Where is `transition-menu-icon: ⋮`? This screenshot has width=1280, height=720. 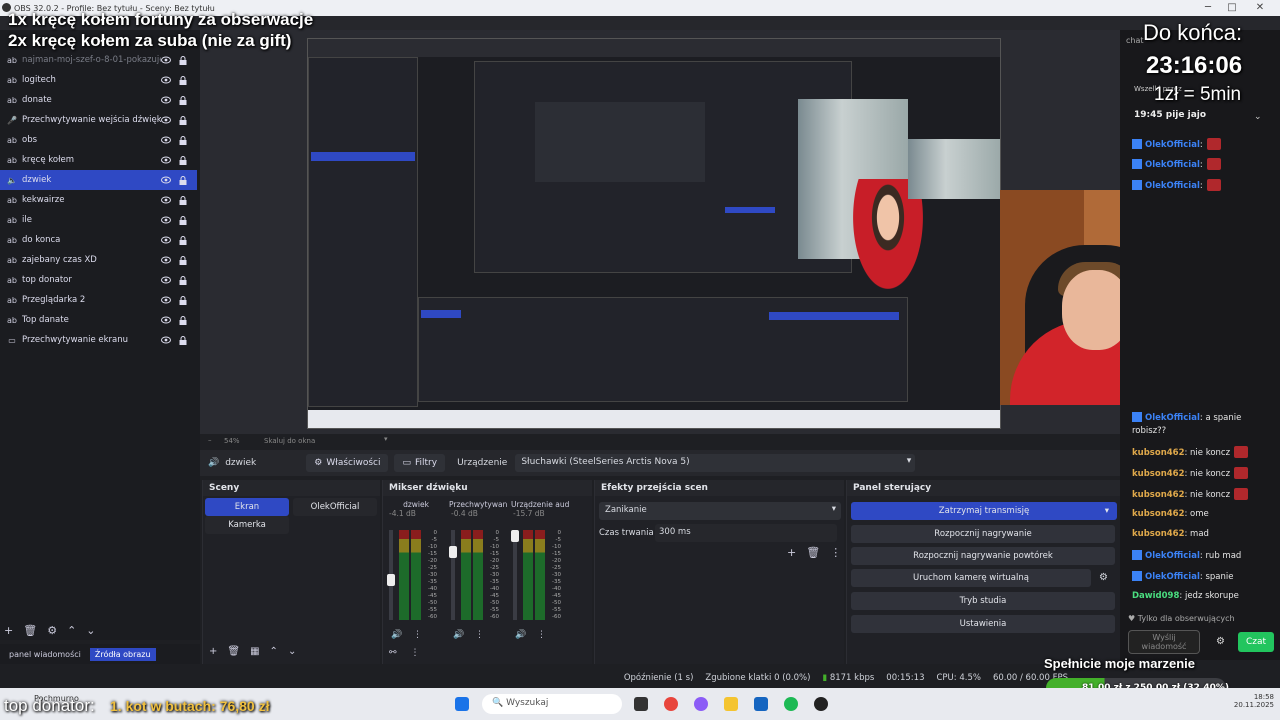 transition-menu-icon: ⋮ is located at coordinates (835, 552).